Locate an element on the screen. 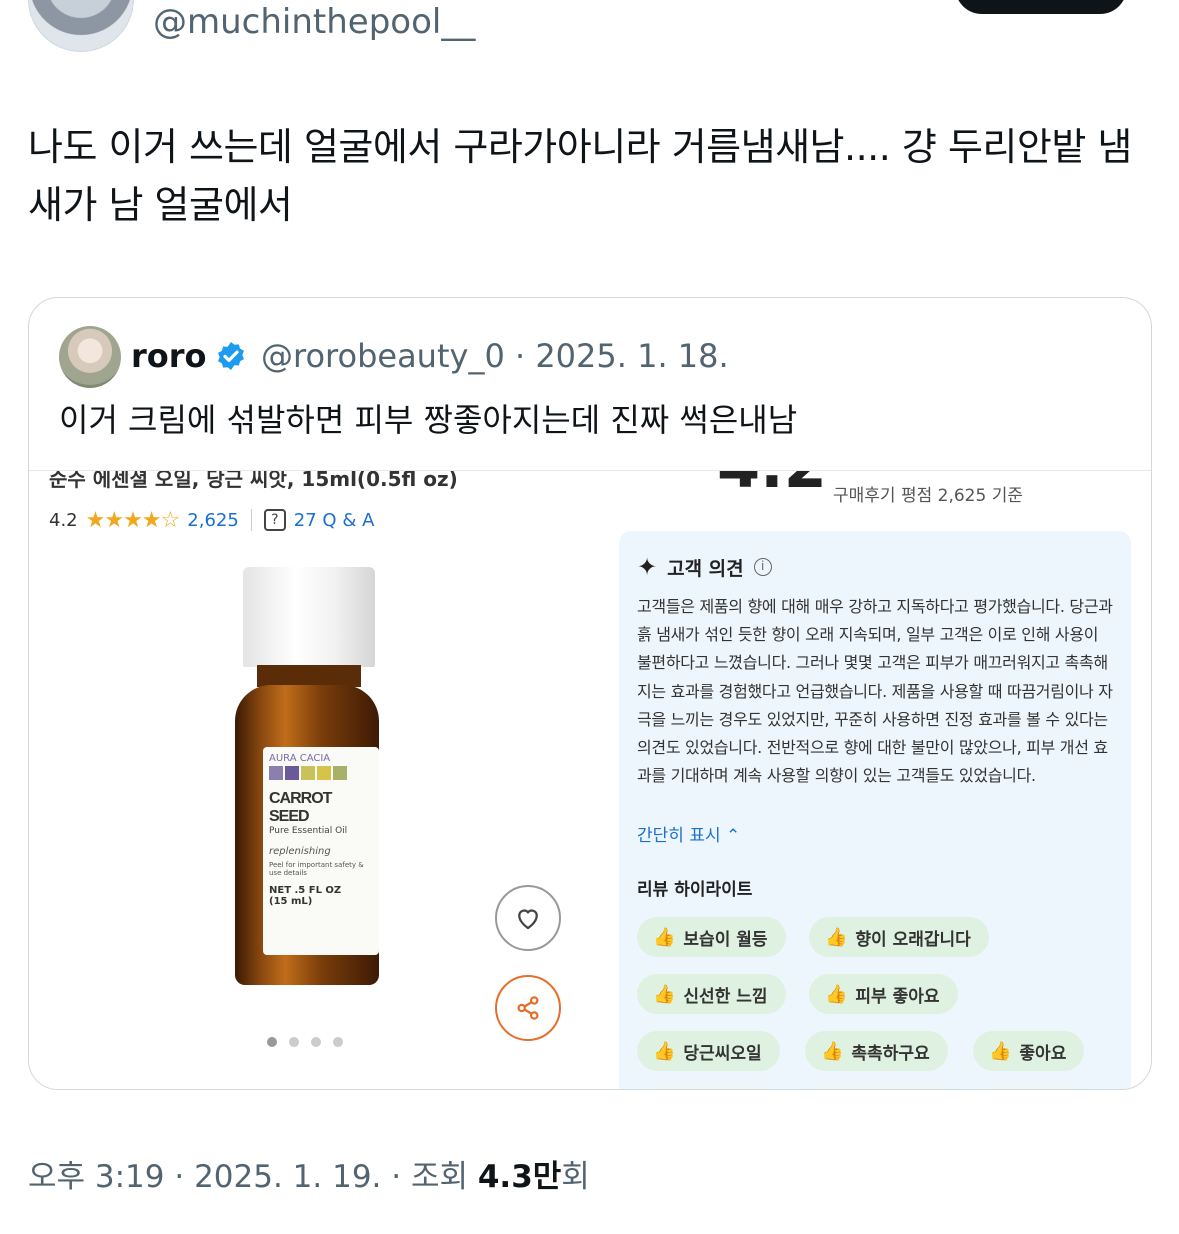  views-suffix: 회 is located at coordinates (575, 1177).